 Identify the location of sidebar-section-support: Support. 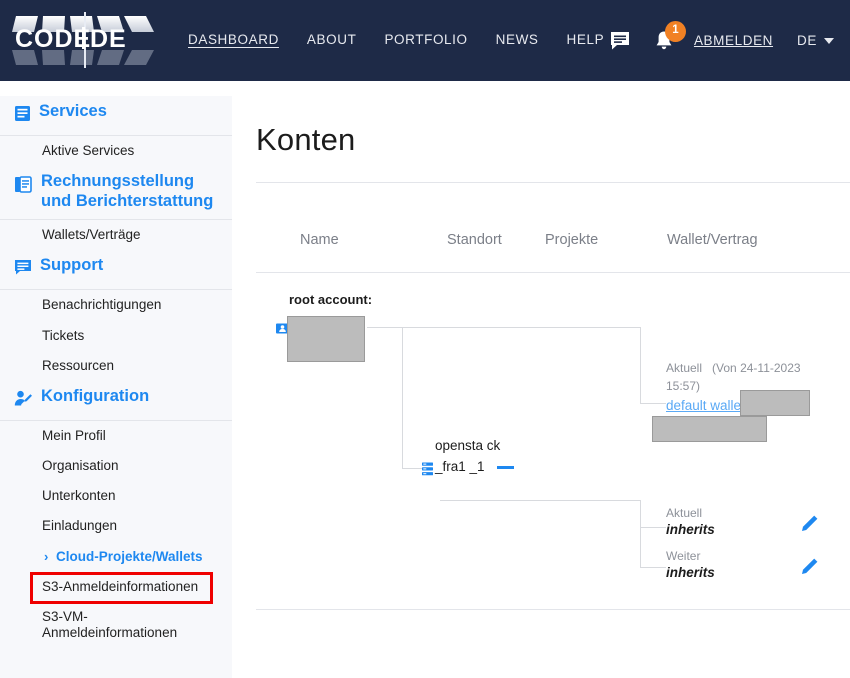
(116, 270).